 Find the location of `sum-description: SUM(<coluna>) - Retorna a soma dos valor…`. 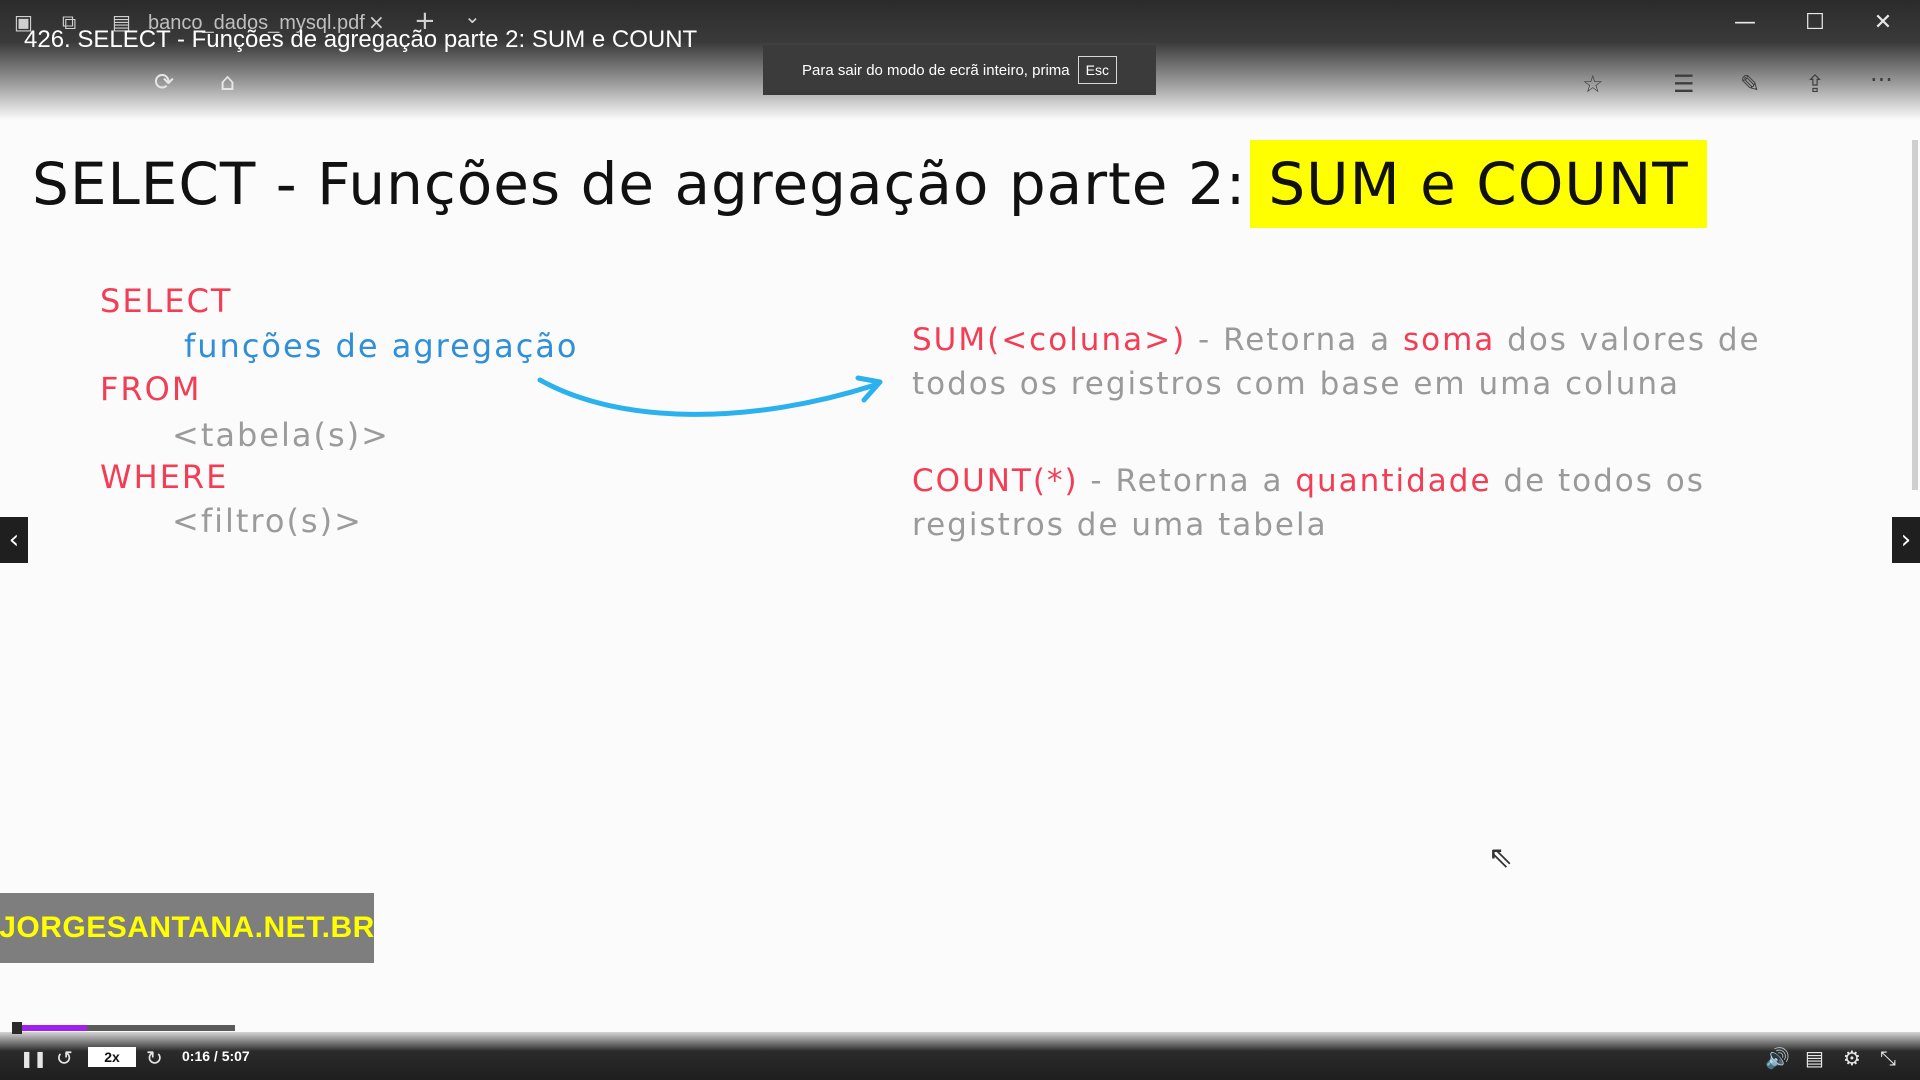

sum-description: SUM(<coluna>) - Retorna a soma dos valor… is located at coordinates (1342, 362).